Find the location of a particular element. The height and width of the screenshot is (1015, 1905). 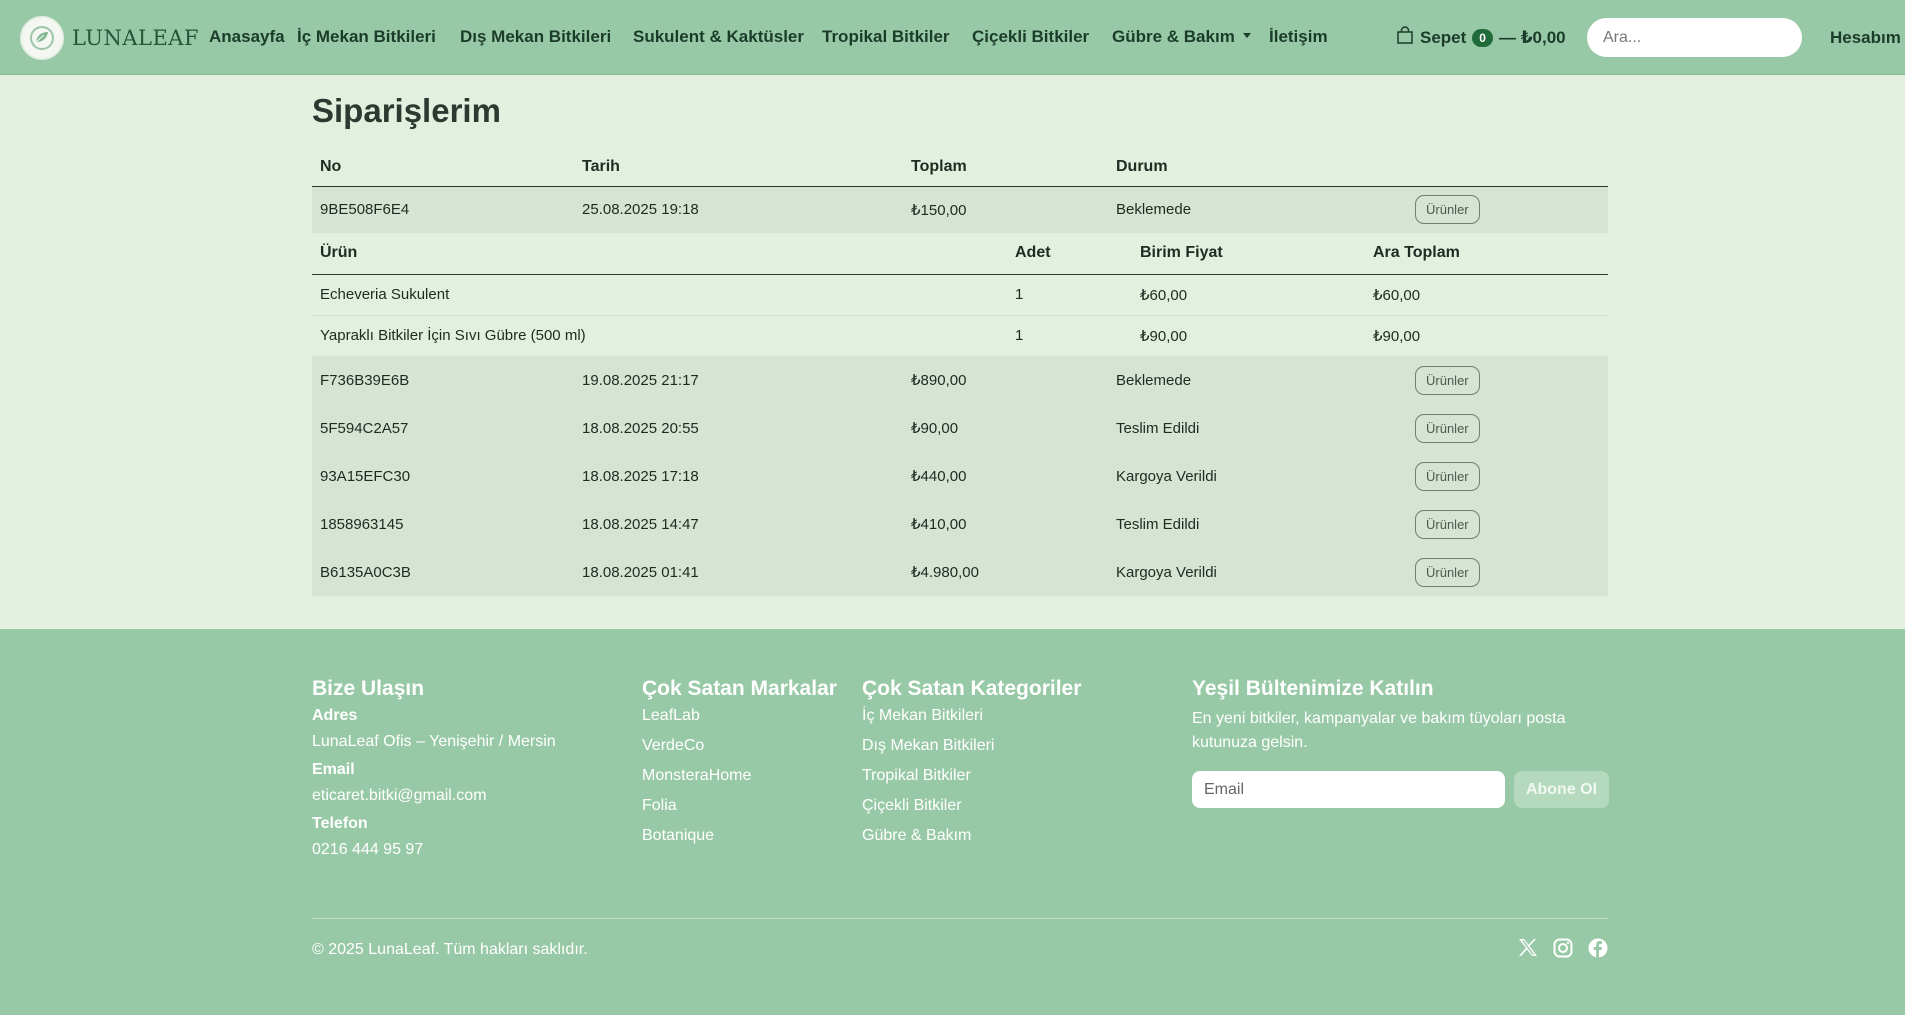

col-header-product: Ürün is located at coordinates (659, 254).